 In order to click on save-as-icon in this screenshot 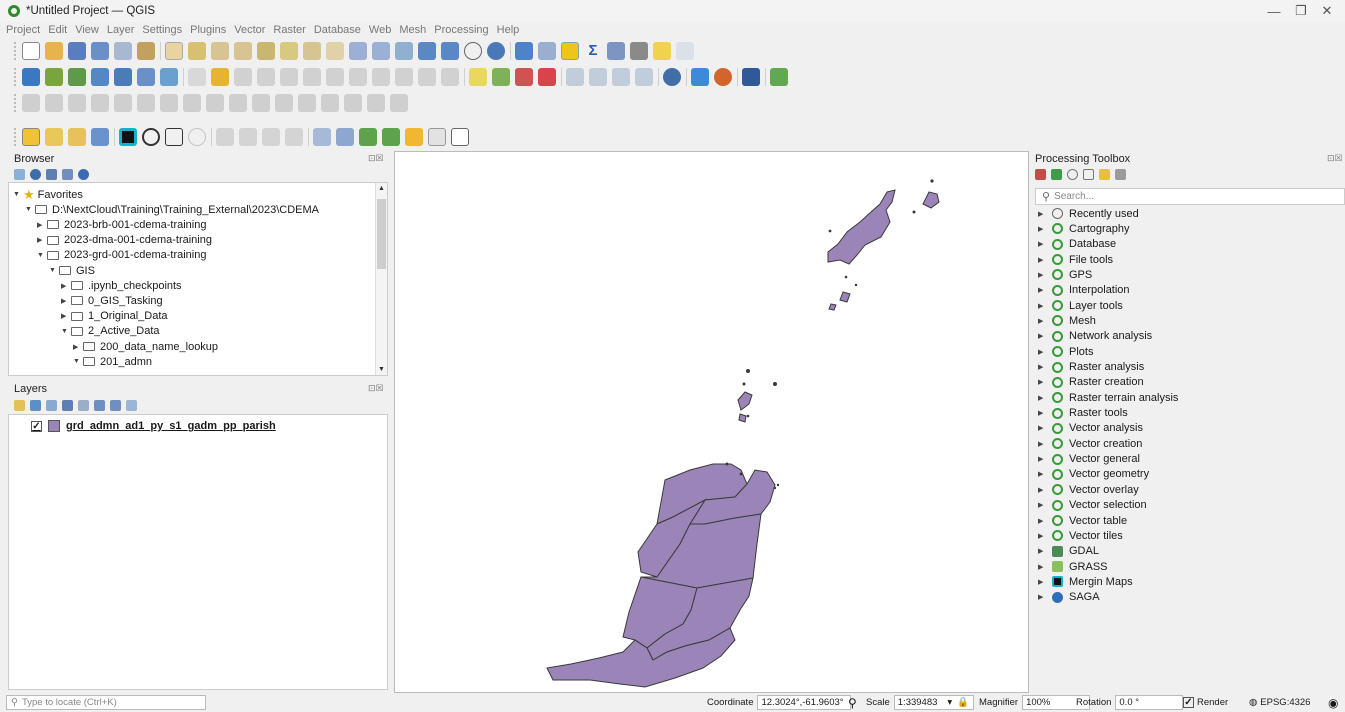, I will do `click(100, 51)`.